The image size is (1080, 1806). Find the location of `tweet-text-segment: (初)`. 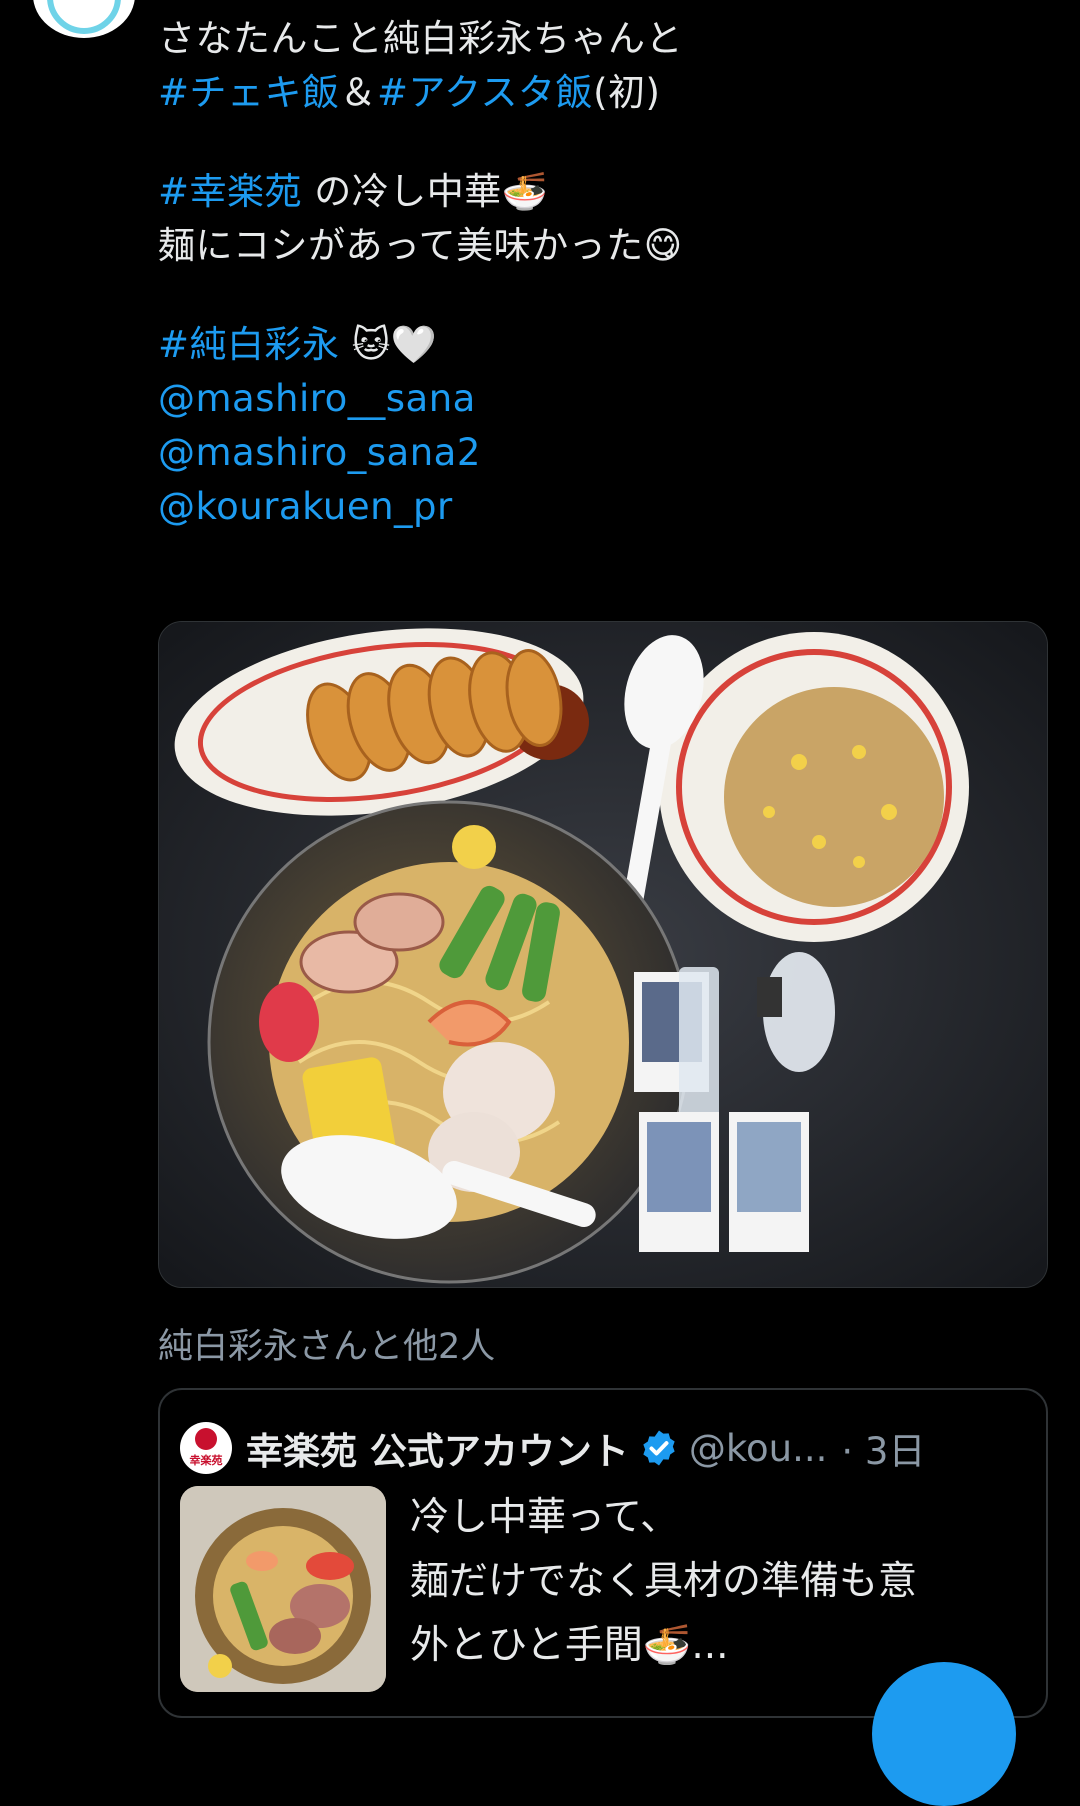

tweet-text-segment: (初) is located at coordinates (627, 92).